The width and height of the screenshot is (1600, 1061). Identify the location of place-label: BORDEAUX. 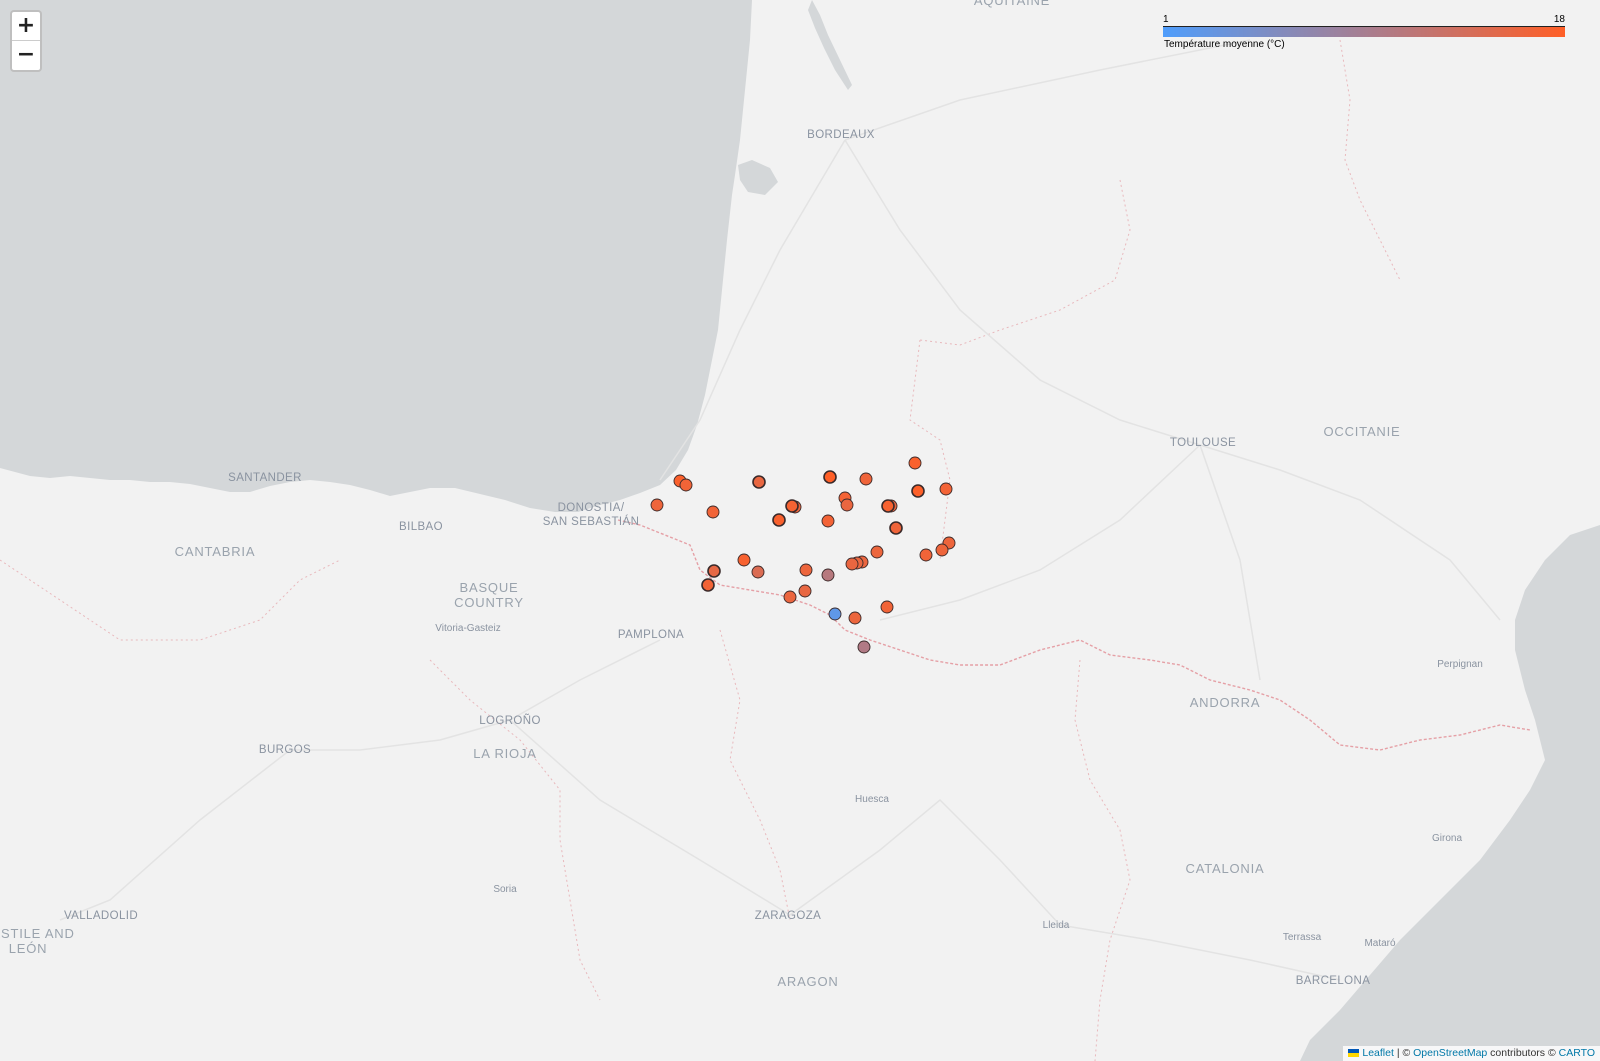
(841, 135).